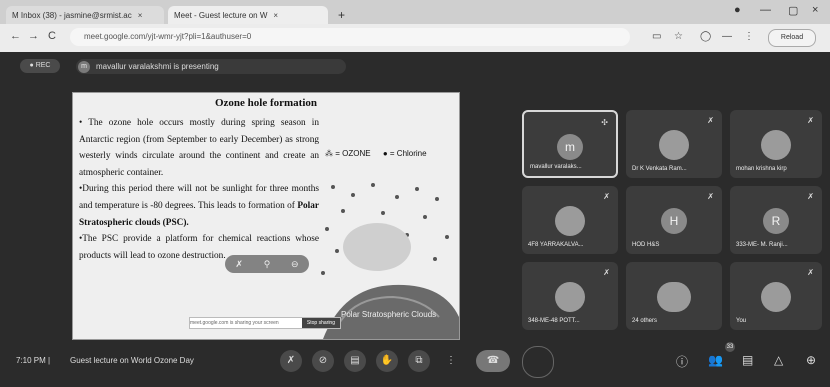 This screenshot has width=830, height=387. Describe the element at coordinates (291, 361) in the screenshot. I see `mic-toggle-button: ✗` at that location.